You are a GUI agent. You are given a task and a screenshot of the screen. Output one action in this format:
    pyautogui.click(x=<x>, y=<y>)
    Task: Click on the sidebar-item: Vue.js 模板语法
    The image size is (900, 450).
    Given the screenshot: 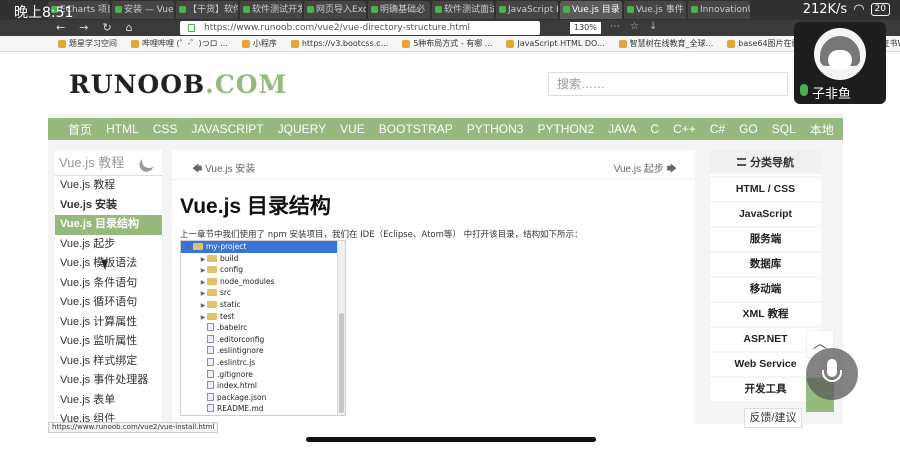 What is the action you would take?
    pyautogui.click(x=108, y=264)
    